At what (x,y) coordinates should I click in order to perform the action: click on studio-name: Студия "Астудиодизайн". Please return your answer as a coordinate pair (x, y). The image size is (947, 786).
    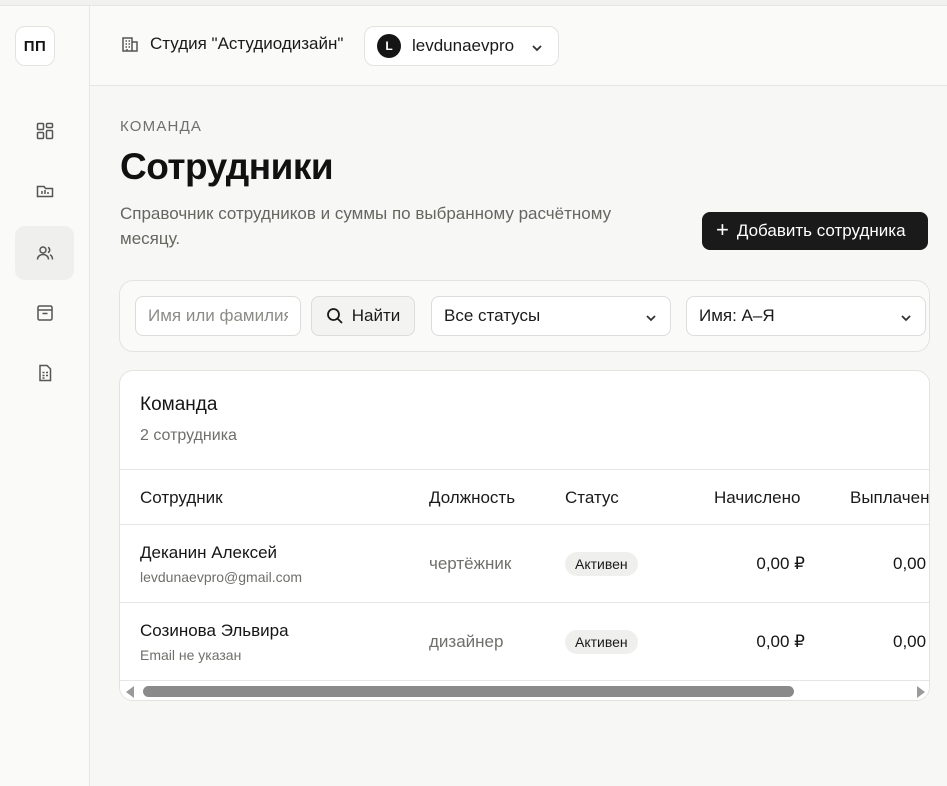
    Looking at the image, I should click on (231, 44).